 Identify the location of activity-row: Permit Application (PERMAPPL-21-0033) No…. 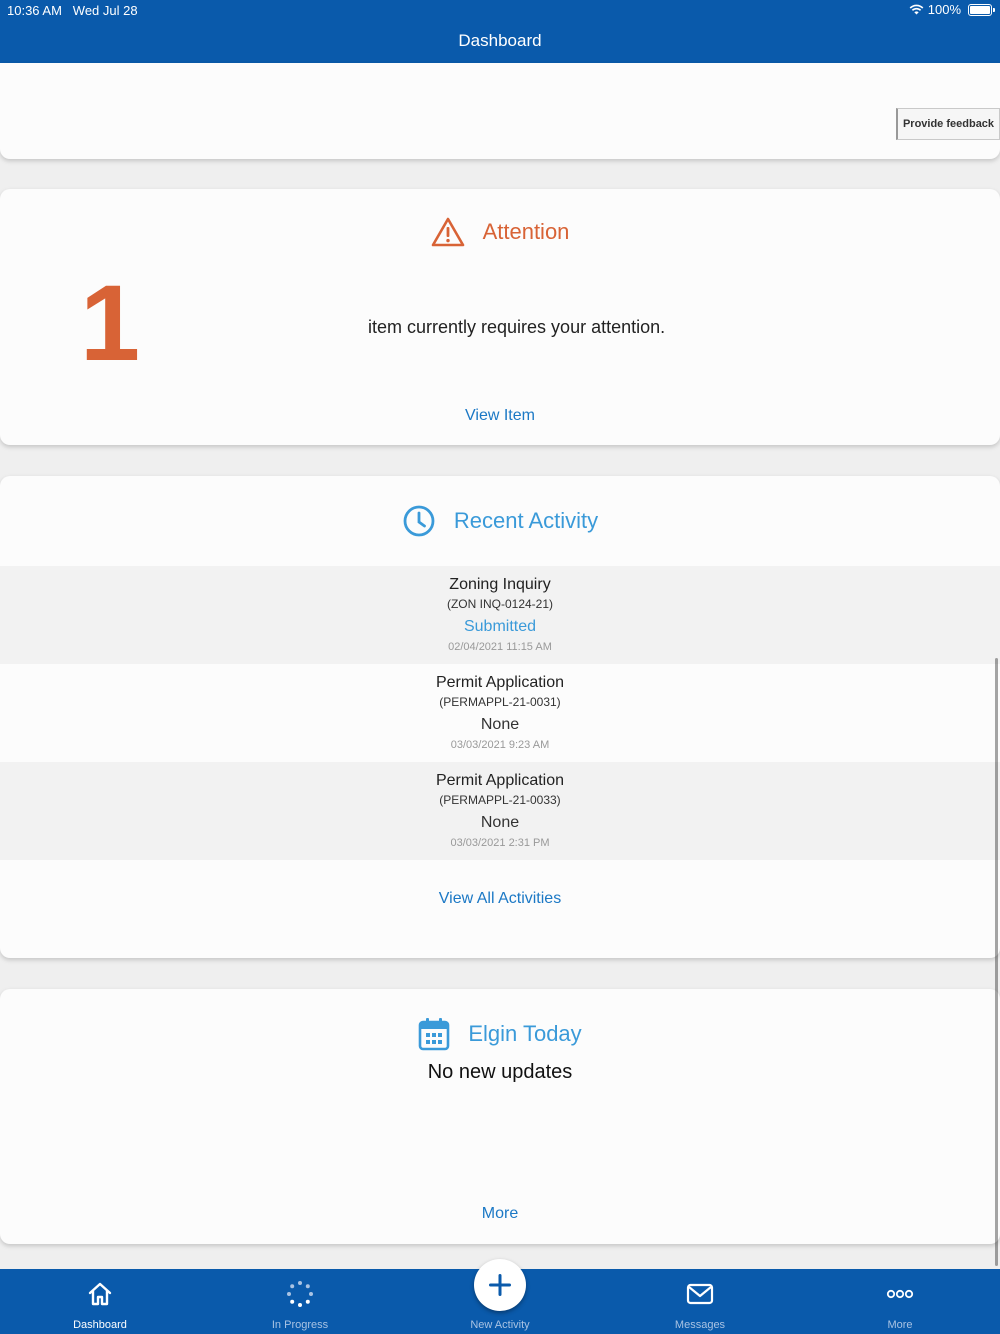
(500, 811).